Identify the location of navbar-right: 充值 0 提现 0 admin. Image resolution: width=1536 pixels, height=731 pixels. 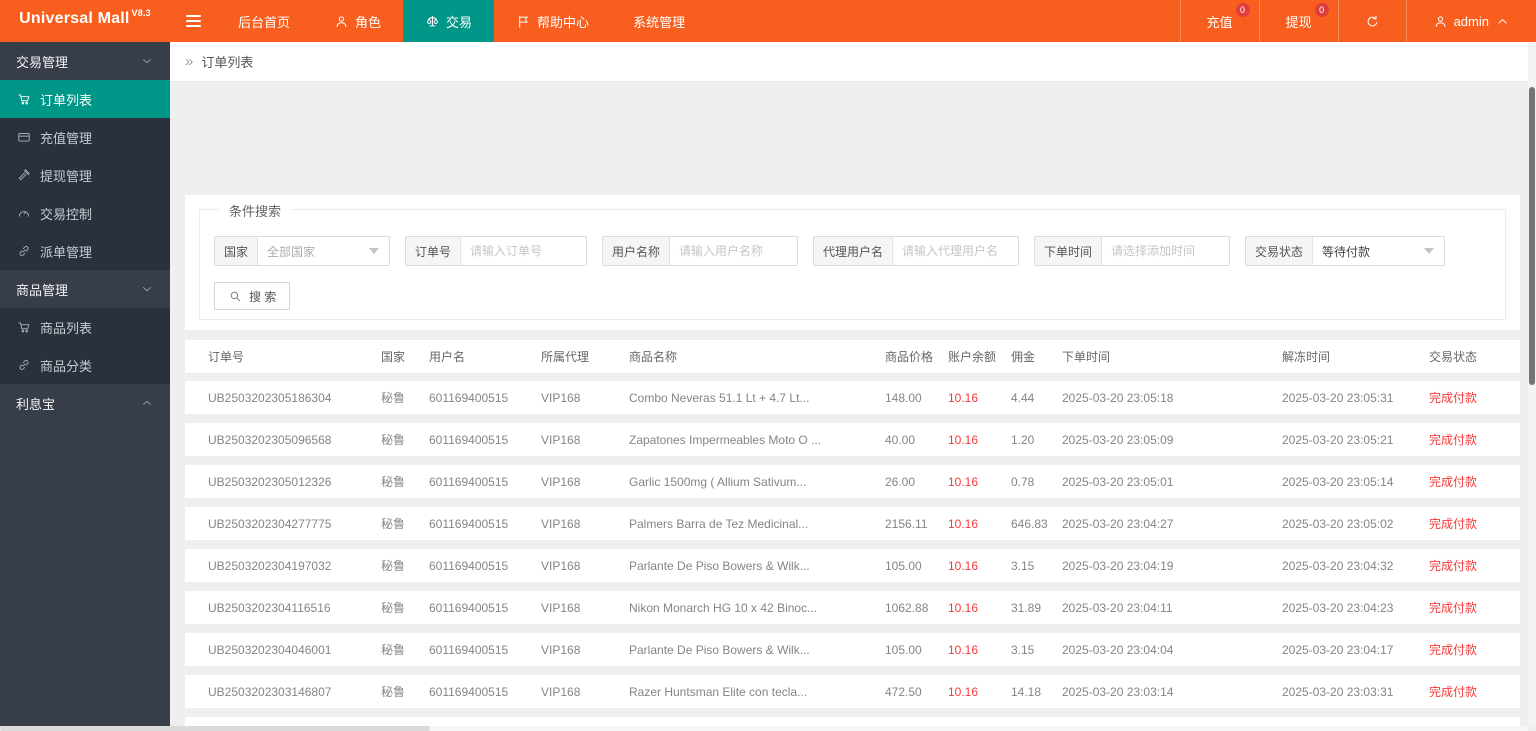
(1357, 21).